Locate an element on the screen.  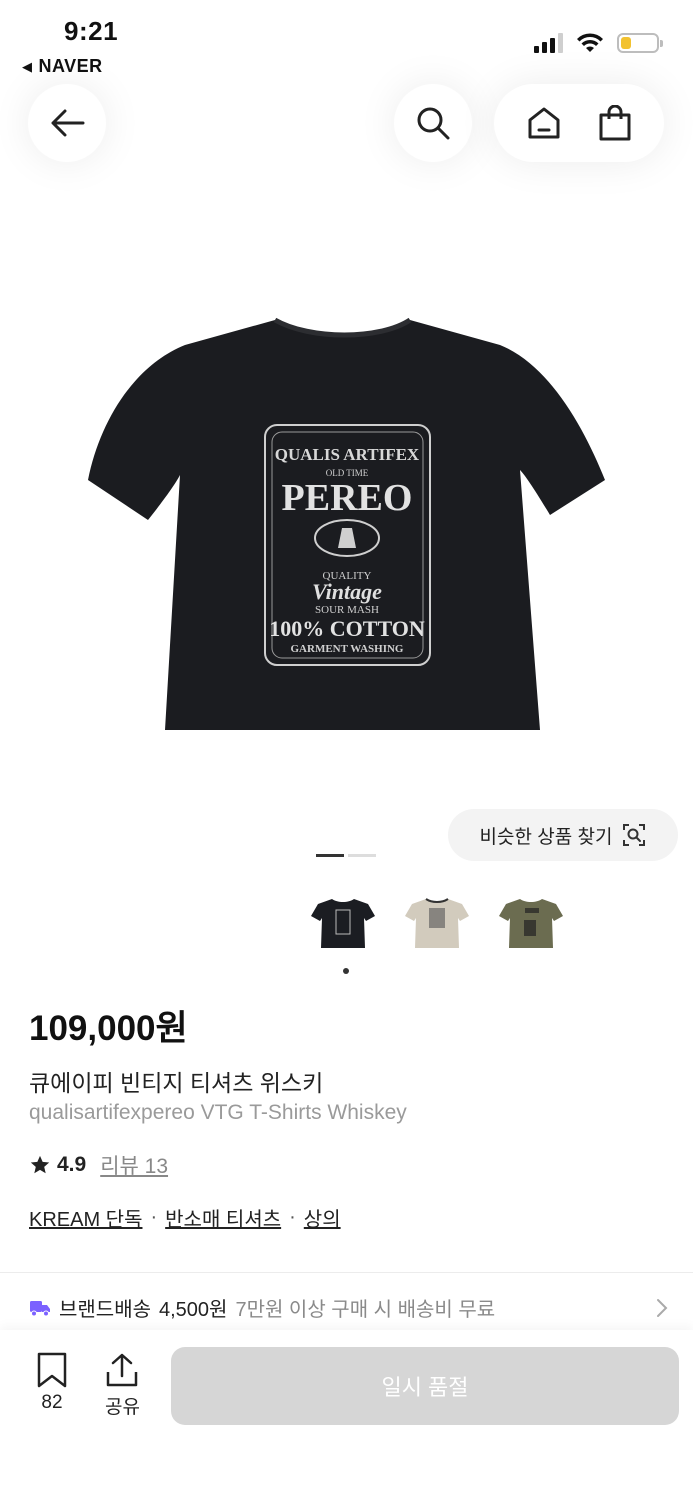
image-pager is located at coordinates (346, 855).